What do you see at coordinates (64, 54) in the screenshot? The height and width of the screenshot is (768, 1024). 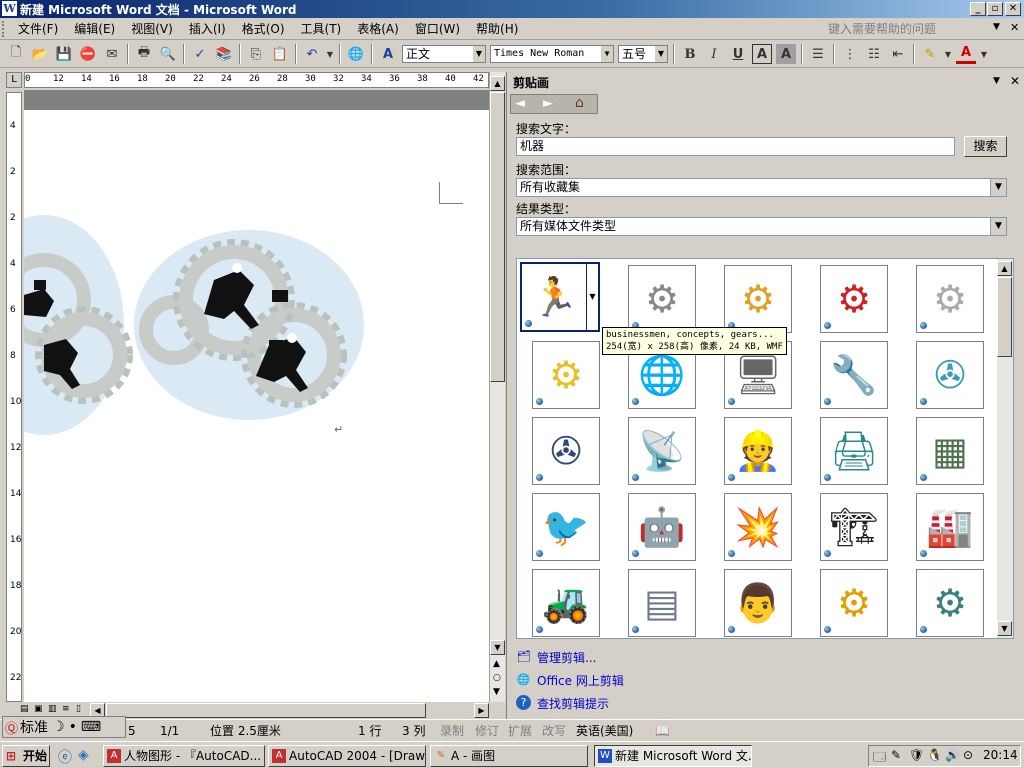 I see `save-icon: 💾` at bounding box center [64, 54].